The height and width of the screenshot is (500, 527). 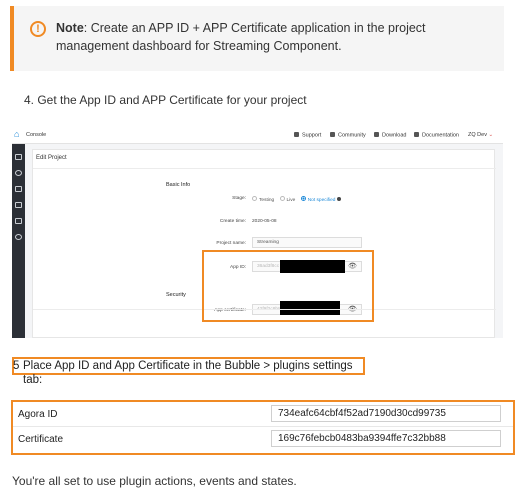 What do you see at coordinates (352, 135) in the screenshot?
I see `nav-community-label: Community` at bounding box center [352, 135].